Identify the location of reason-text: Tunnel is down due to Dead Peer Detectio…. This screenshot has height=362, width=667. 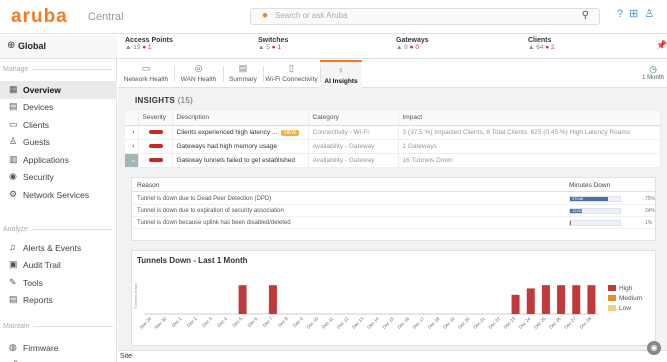
(204, 199).